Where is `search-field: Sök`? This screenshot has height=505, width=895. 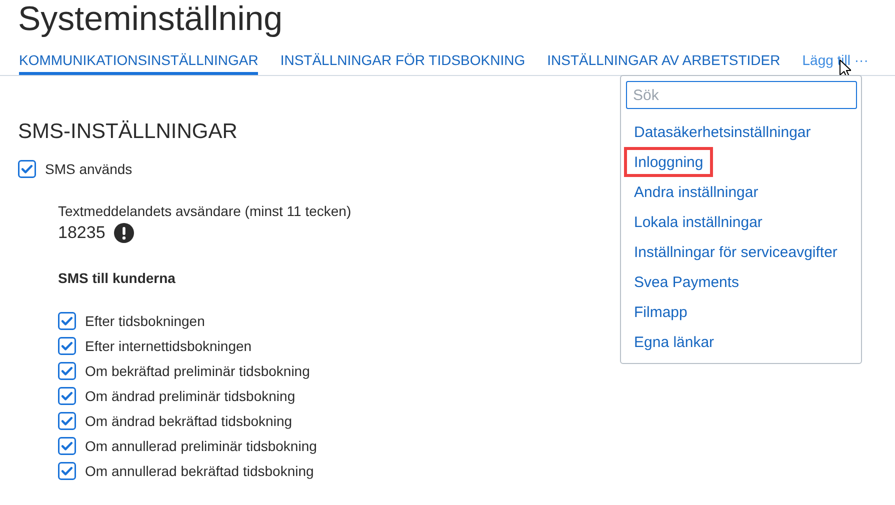
search-field: Sök is located at coordinates (741, 95).